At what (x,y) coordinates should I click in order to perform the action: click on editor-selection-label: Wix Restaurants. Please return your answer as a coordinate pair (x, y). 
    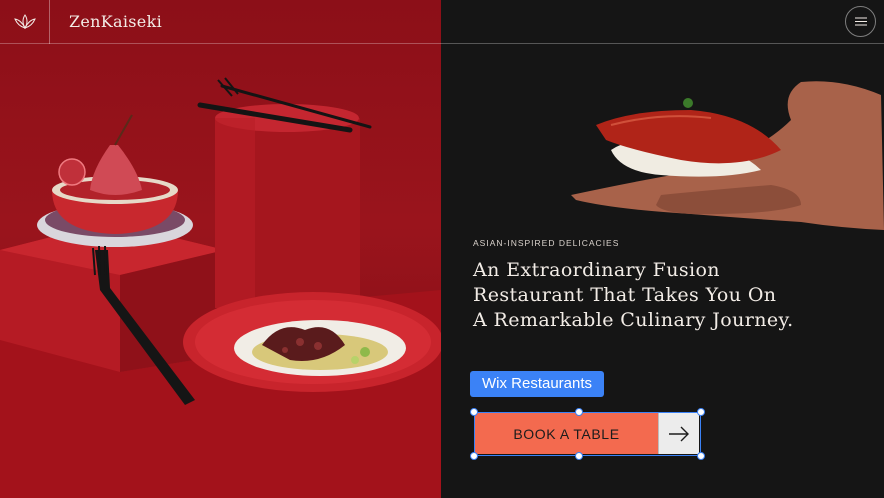
    Looking at the image, I should click on (537, 384).